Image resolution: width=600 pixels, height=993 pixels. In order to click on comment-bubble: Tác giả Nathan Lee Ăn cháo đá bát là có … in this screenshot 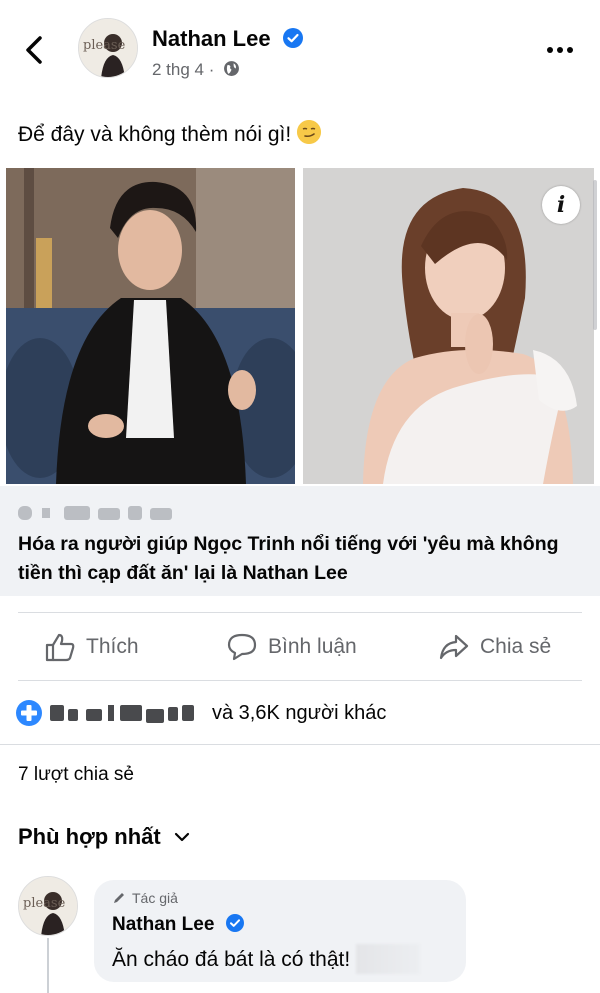, I will do `click(280, 931)`.